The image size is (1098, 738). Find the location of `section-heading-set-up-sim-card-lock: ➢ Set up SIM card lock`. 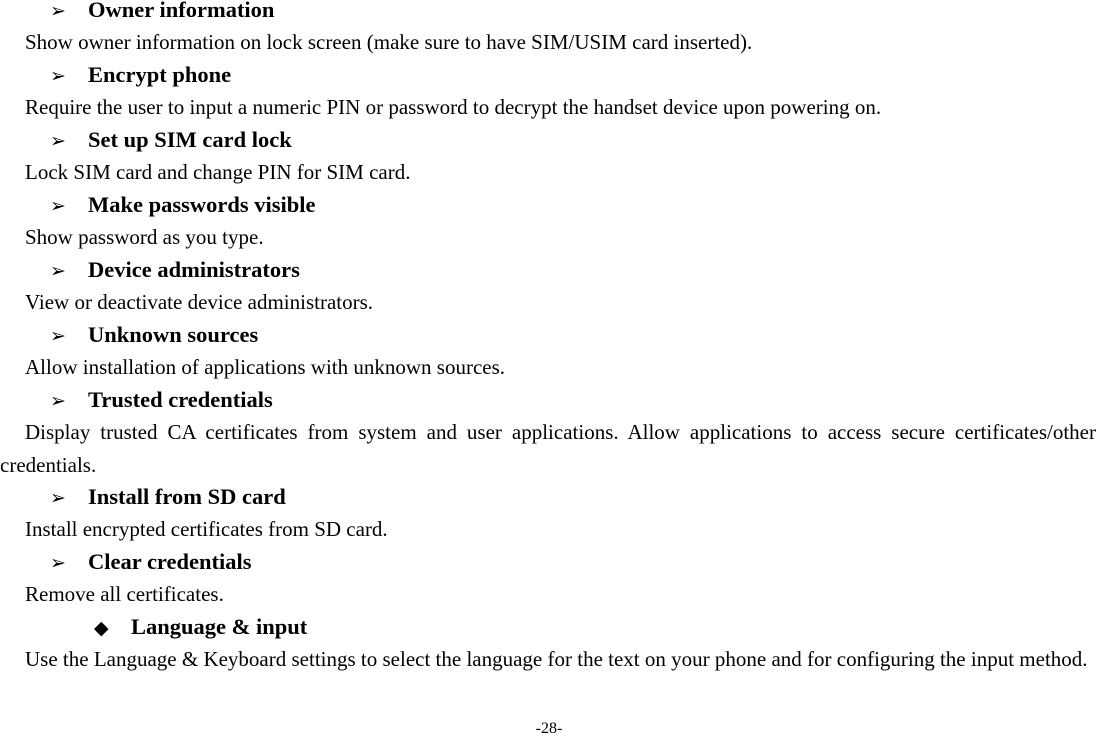

section-heading-set-up-sim-card-lock: ➢ Set up SIM card lock is located at coordinates (171, 141).